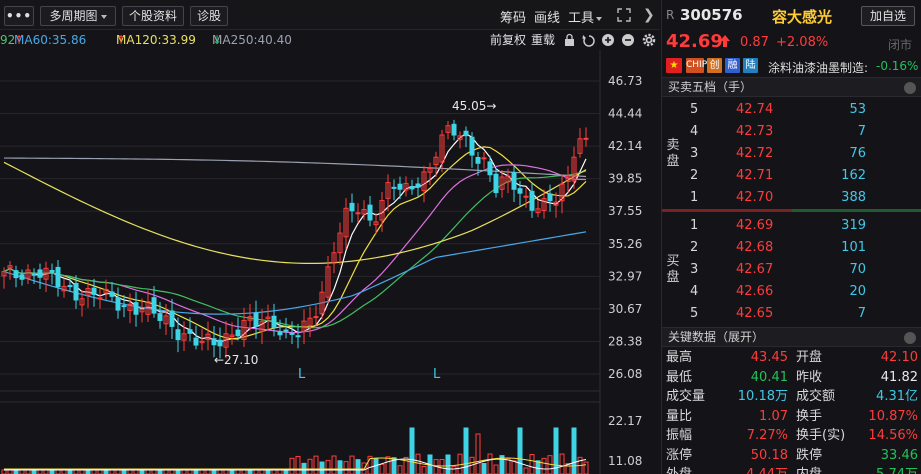  I want to click on level: 1, so click(694, 197).